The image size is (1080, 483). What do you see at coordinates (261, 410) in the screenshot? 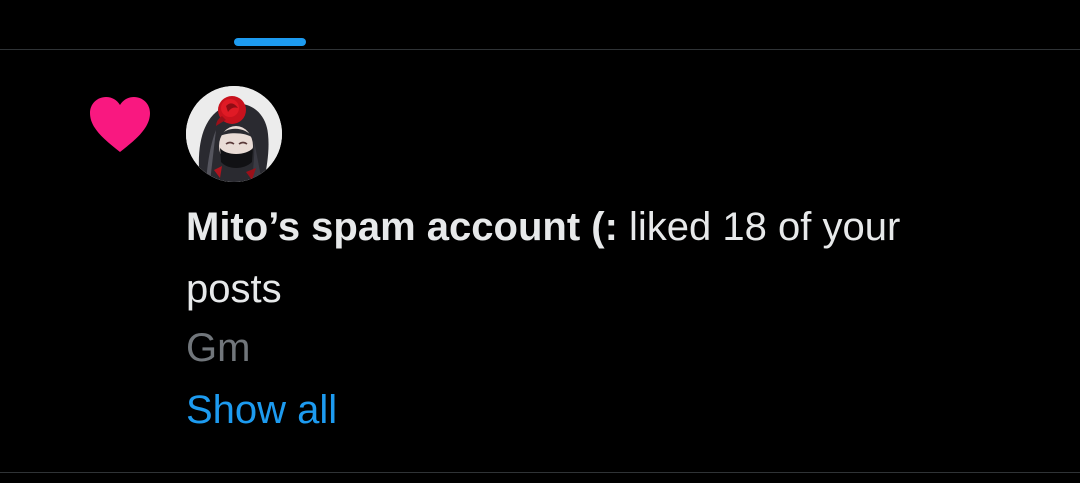
I see `show-all-link: Show all` at bounding box center [261, 410].